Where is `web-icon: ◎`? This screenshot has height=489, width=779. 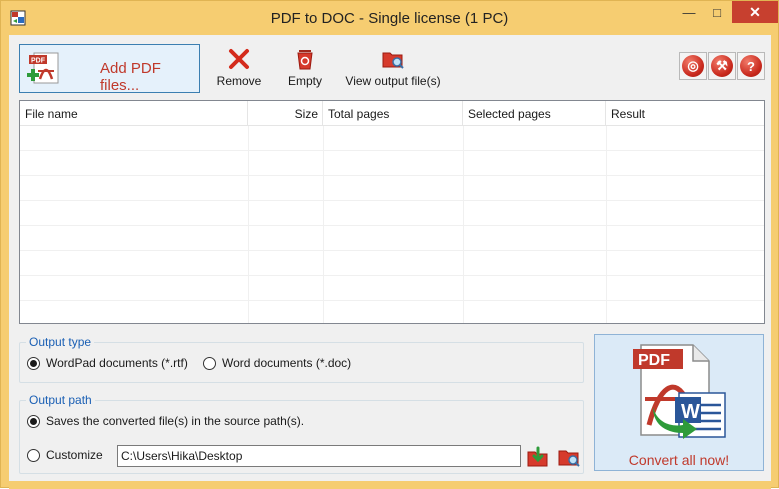 web-icon: ◎ is located at coordinates (693, 66).